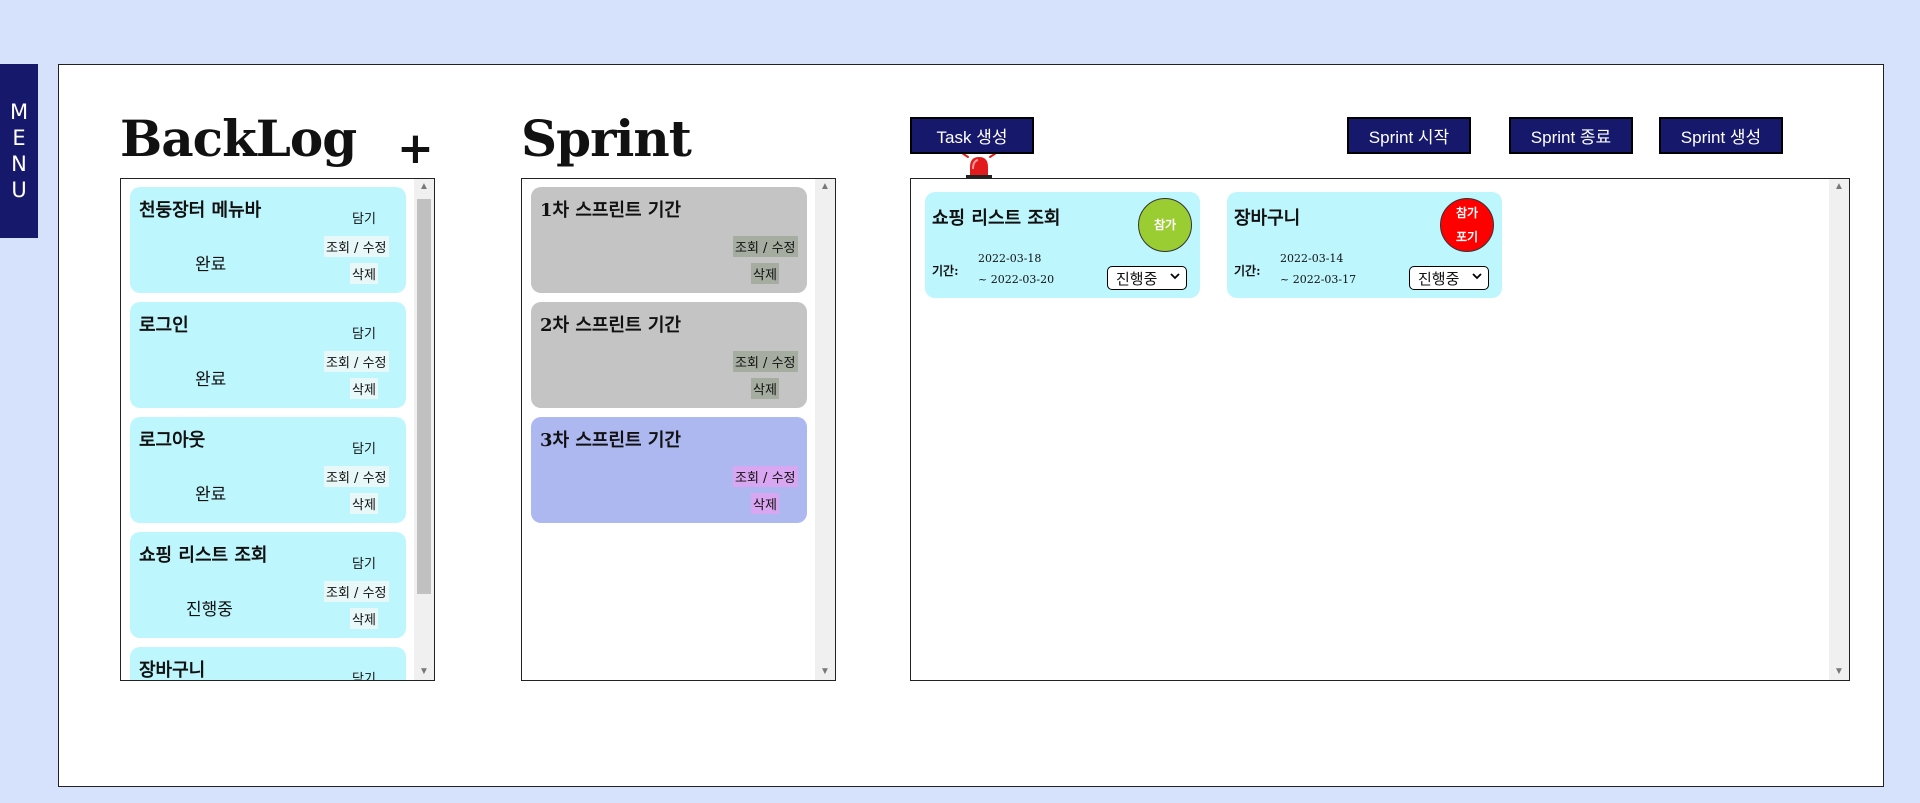  I want to click on backlog-card: 천둥장터 메뉴바 담기 조회 / 수정 삭제 완료, so click(268, 240).